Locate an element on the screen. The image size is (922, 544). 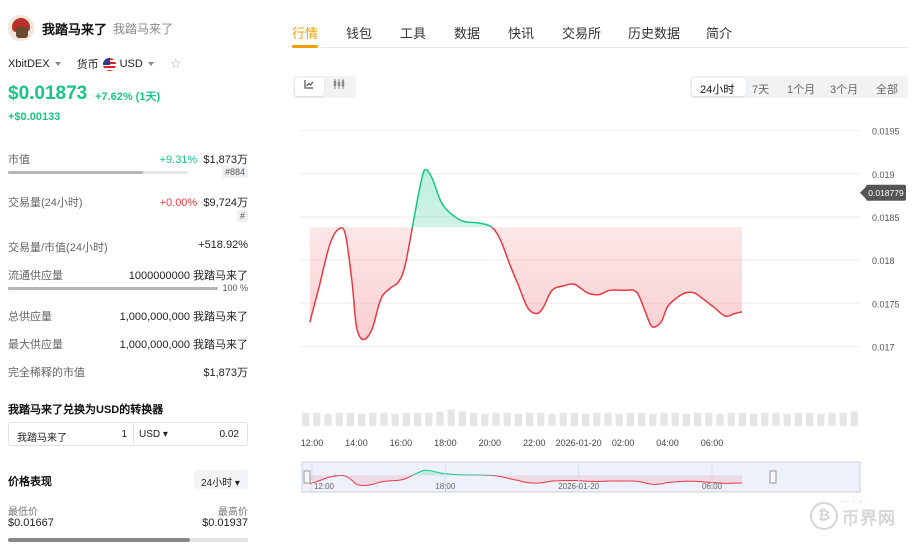
circulating-bar is located at coordinates (113, 288).